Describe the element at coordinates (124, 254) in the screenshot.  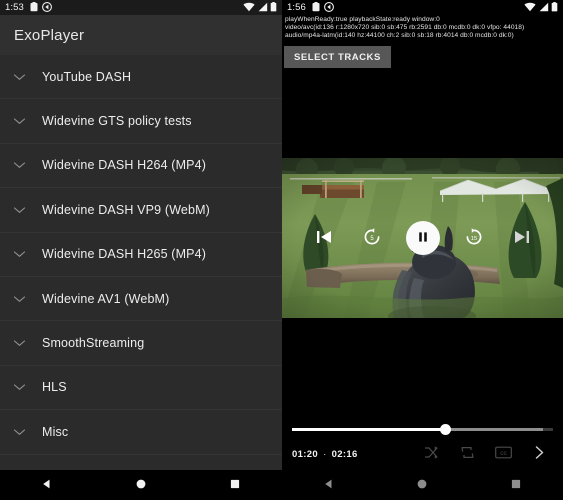
I see `list-item-label: Widevine DASH H265 (MP4)` at that location.